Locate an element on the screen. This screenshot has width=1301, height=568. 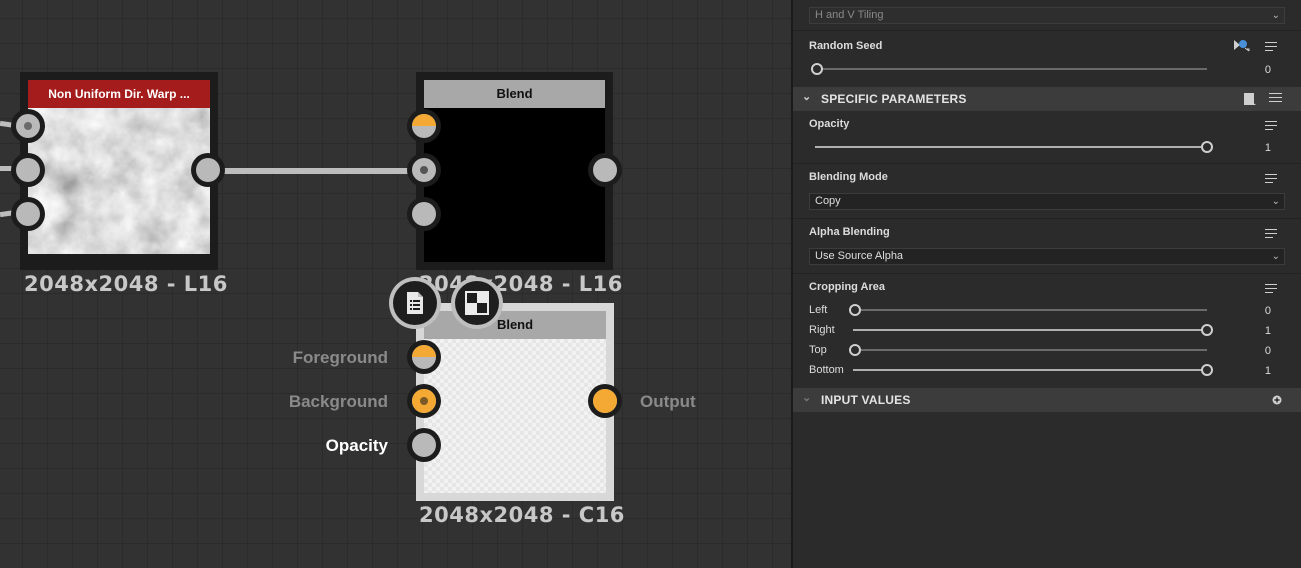
section-title: SPECIFIC PARAMETERS is located at coordinates (894, 99).